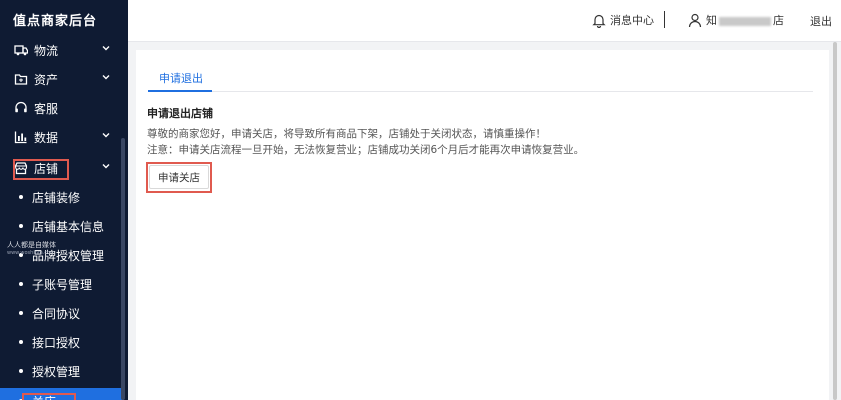 This screenshot has width=841, height=400. What do you see at coordinates (62, 394) in the screenshot?
I see `submenu-item-close-store: 关店` at bounding box center [62, 394].